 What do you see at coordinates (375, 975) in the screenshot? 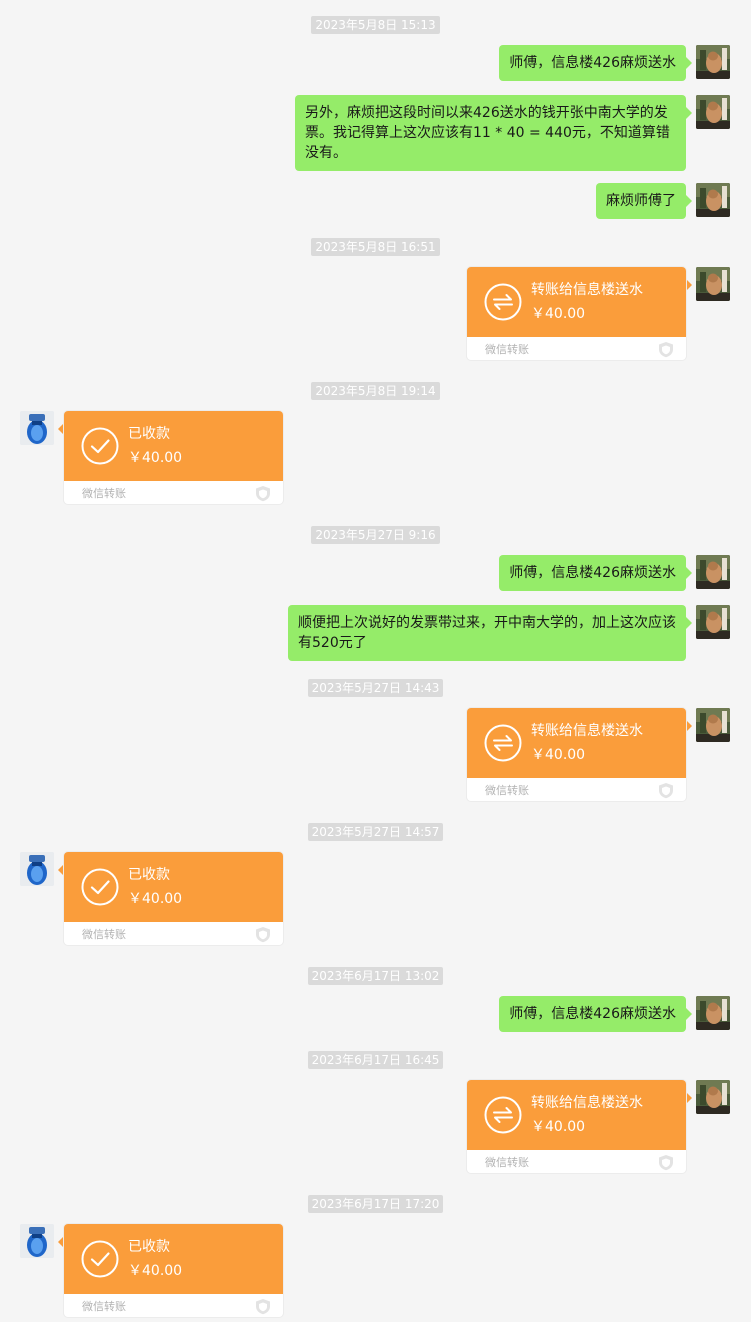
I see `timestamp: 2023年6月17日 13:02` at bounding box center [375, 975].